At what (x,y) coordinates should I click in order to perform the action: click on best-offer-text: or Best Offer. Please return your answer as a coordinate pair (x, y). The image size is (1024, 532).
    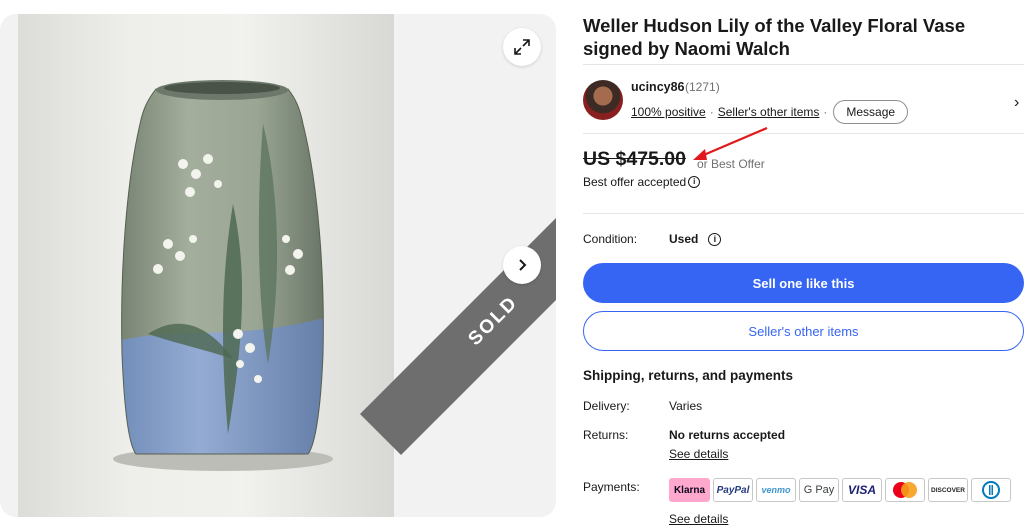
    Looking at the image, I should click on (731, 164).